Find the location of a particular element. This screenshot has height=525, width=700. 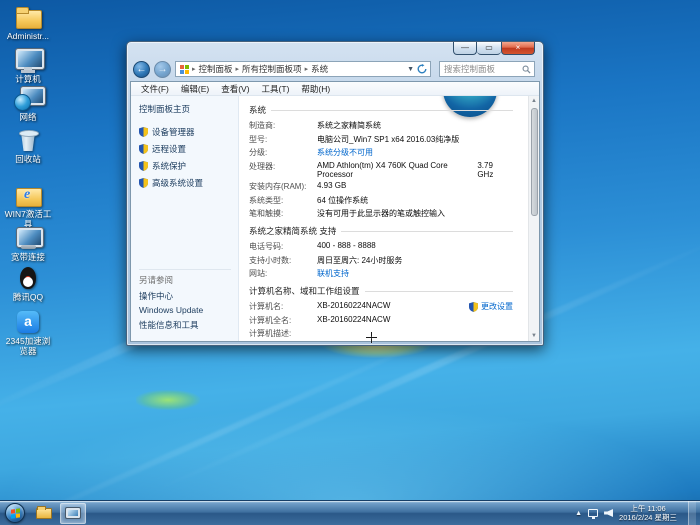

show-desktop-button is located at coordinates (692, 512).